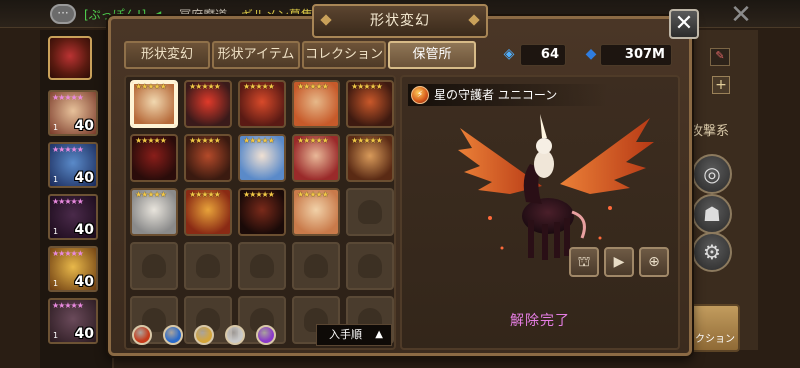  What do you see at coordinates (720, 57) in the screenshot?
I see `edit-icon: ✎` at bounding box center [720, 57].